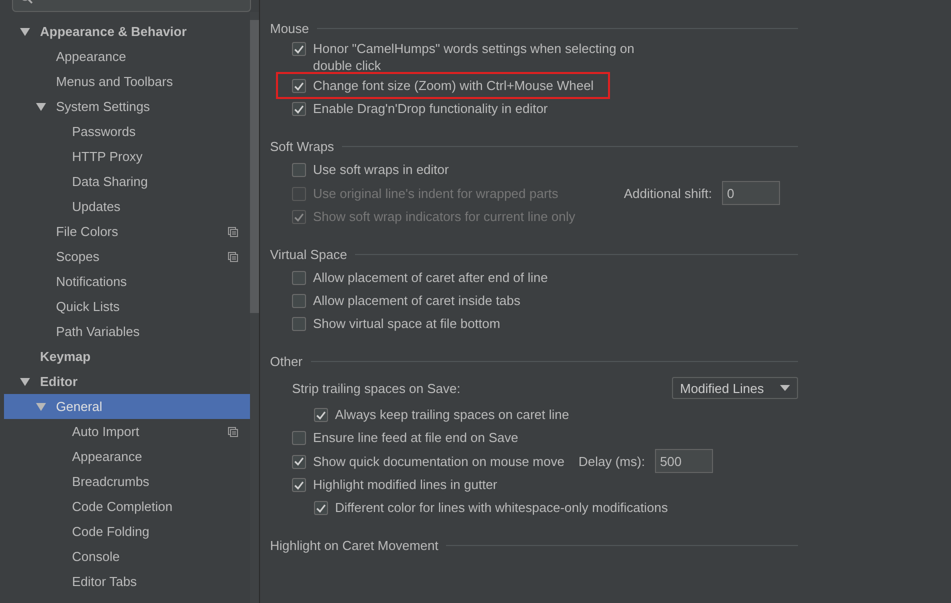  Describe the element at coordinates (127, 281) in the screenshot. I see `tree-item: Notifications` at that location.